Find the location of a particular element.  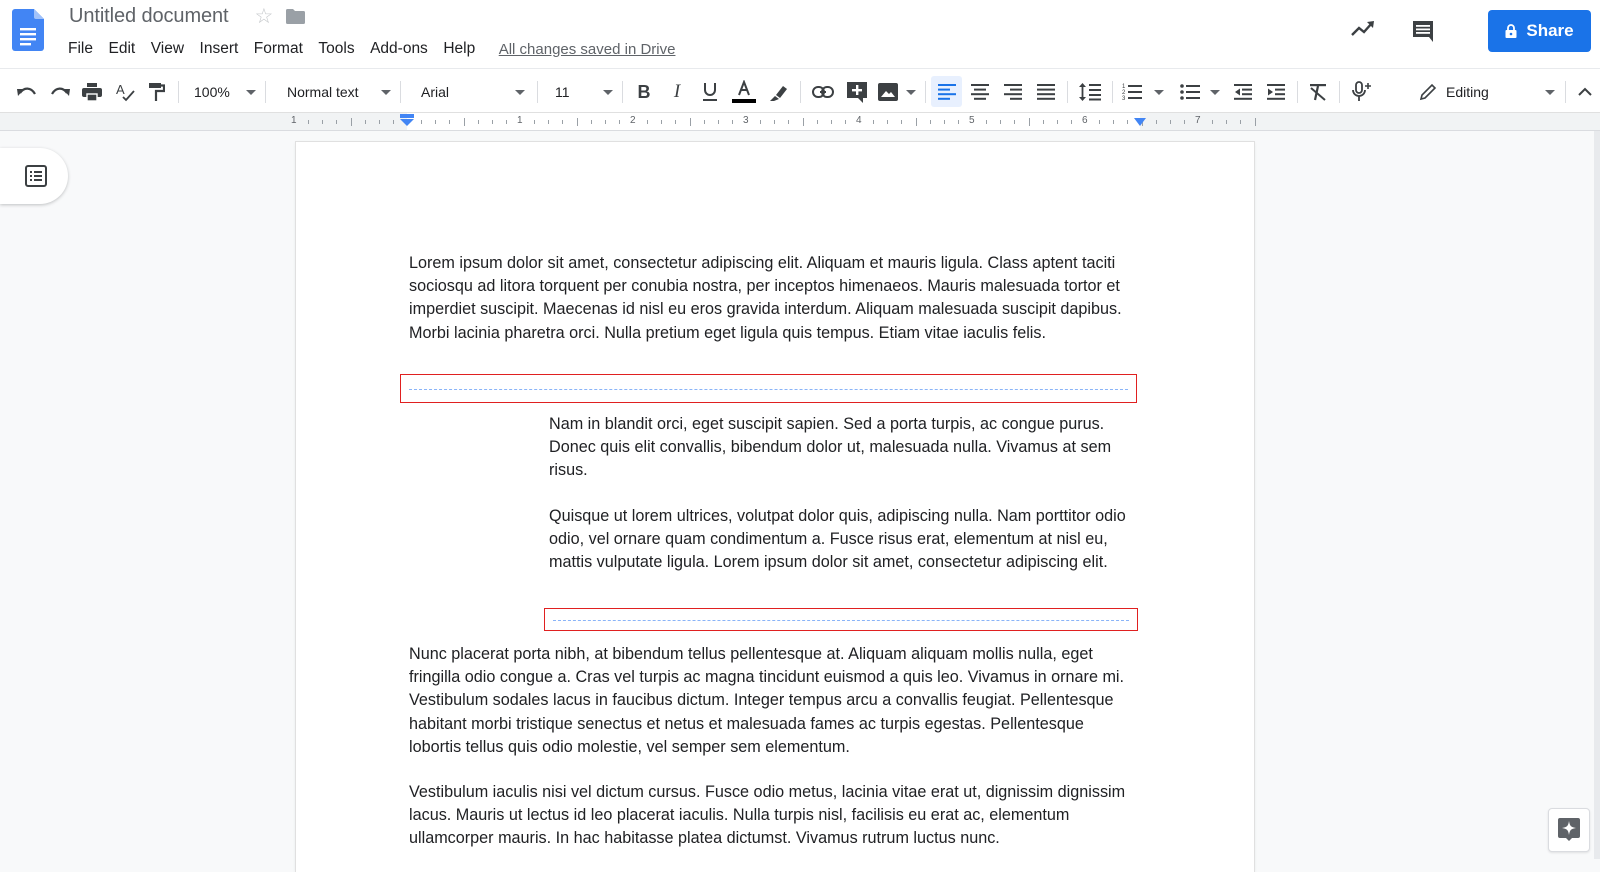

docs-logo-icon is located at coordinates (28, 30).